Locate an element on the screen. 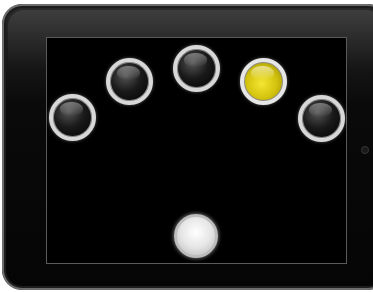 The image size is (373, 292). camera-icon is located at coordinates (365, 150).